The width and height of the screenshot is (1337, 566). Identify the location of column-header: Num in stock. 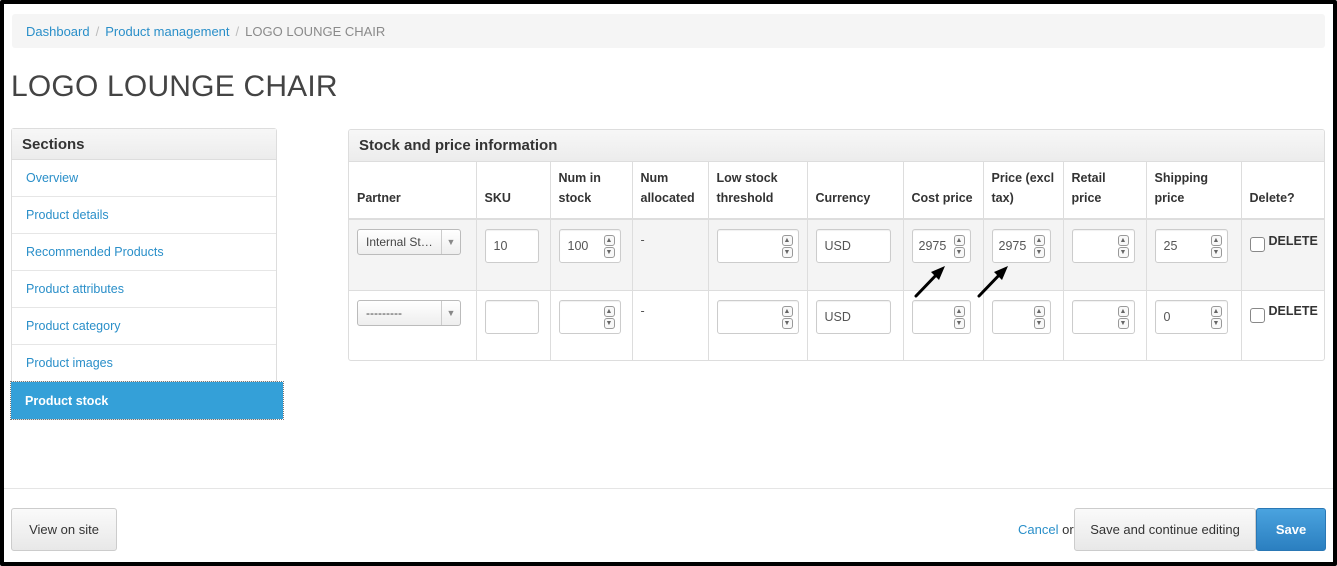
(591, 191).